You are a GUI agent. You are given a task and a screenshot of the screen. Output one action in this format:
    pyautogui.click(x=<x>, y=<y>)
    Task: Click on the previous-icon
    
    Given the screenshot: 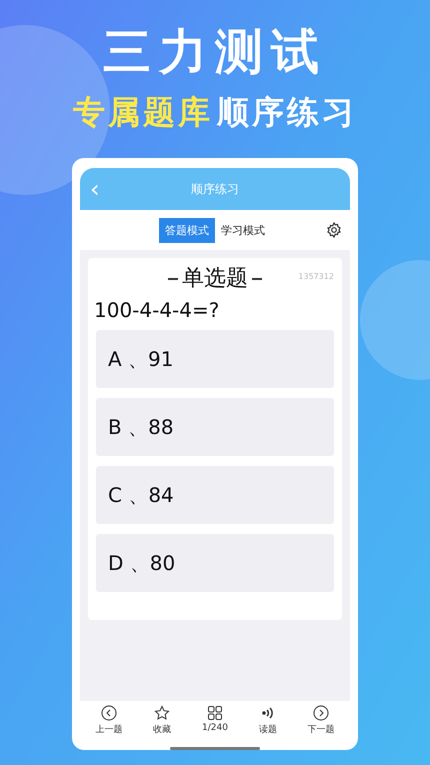 What is the action you would take?
    pyautogui.click(x=108, y=713)
    